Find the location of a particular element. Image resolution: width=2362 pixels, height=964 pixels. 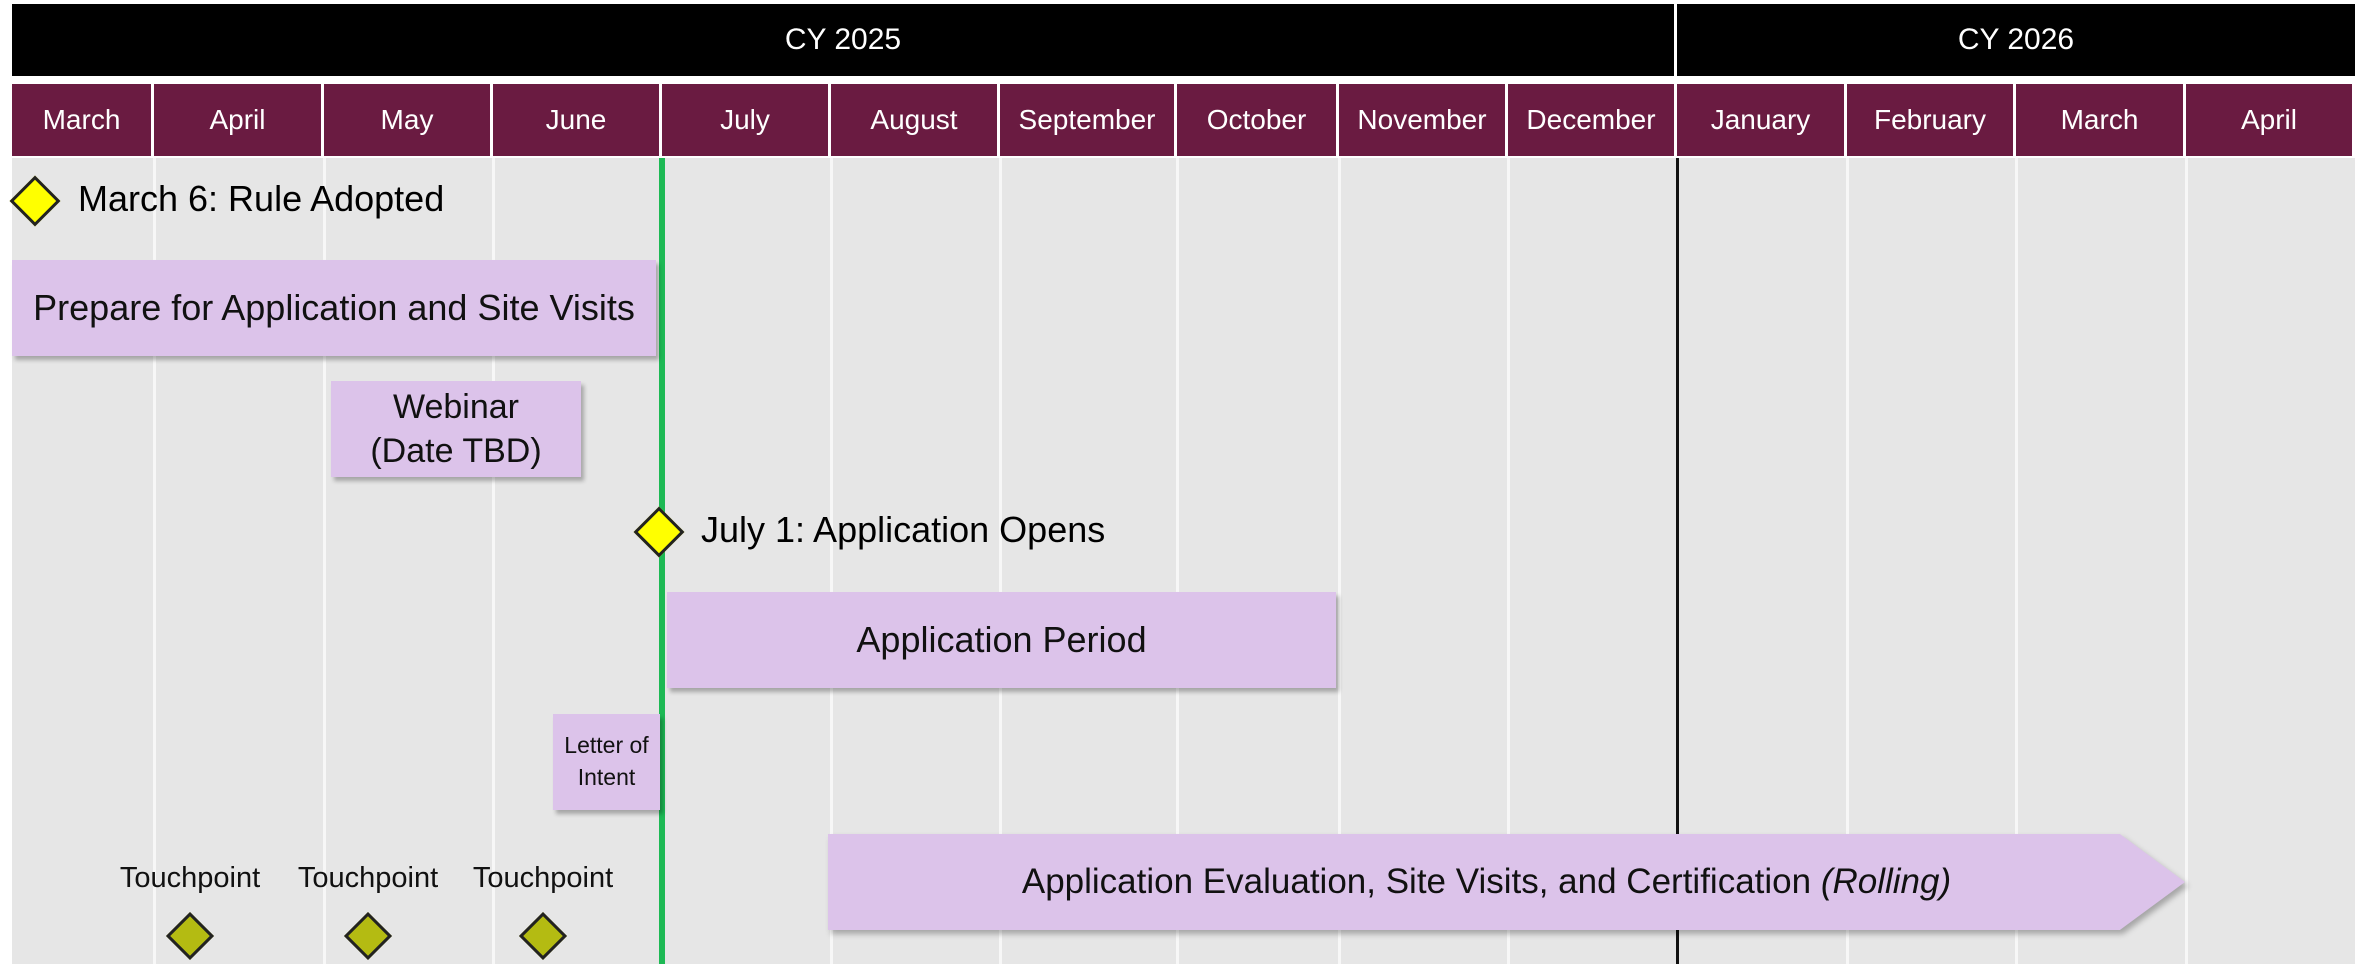

milestone-label: July 1: Application Opens is located at coordinates (903, 529).